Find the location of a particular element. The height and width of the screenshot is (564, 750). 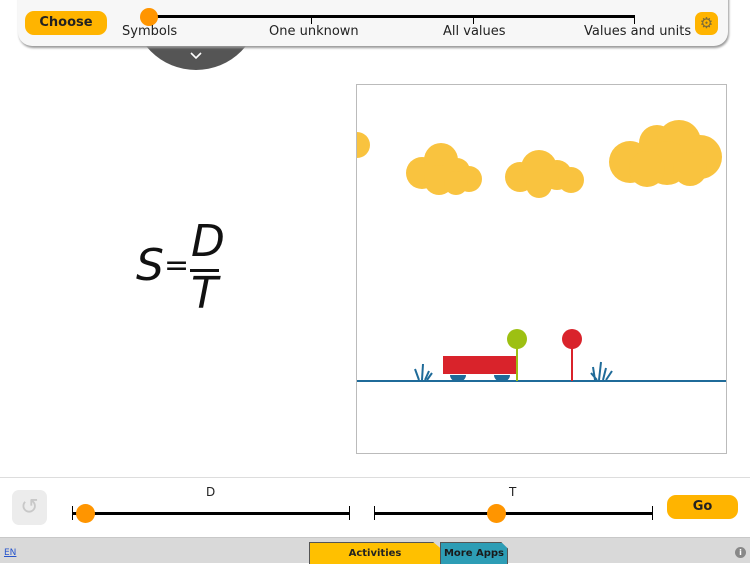

footer-bar: EN Activities More Apps i is located at coordinates (375, 550).